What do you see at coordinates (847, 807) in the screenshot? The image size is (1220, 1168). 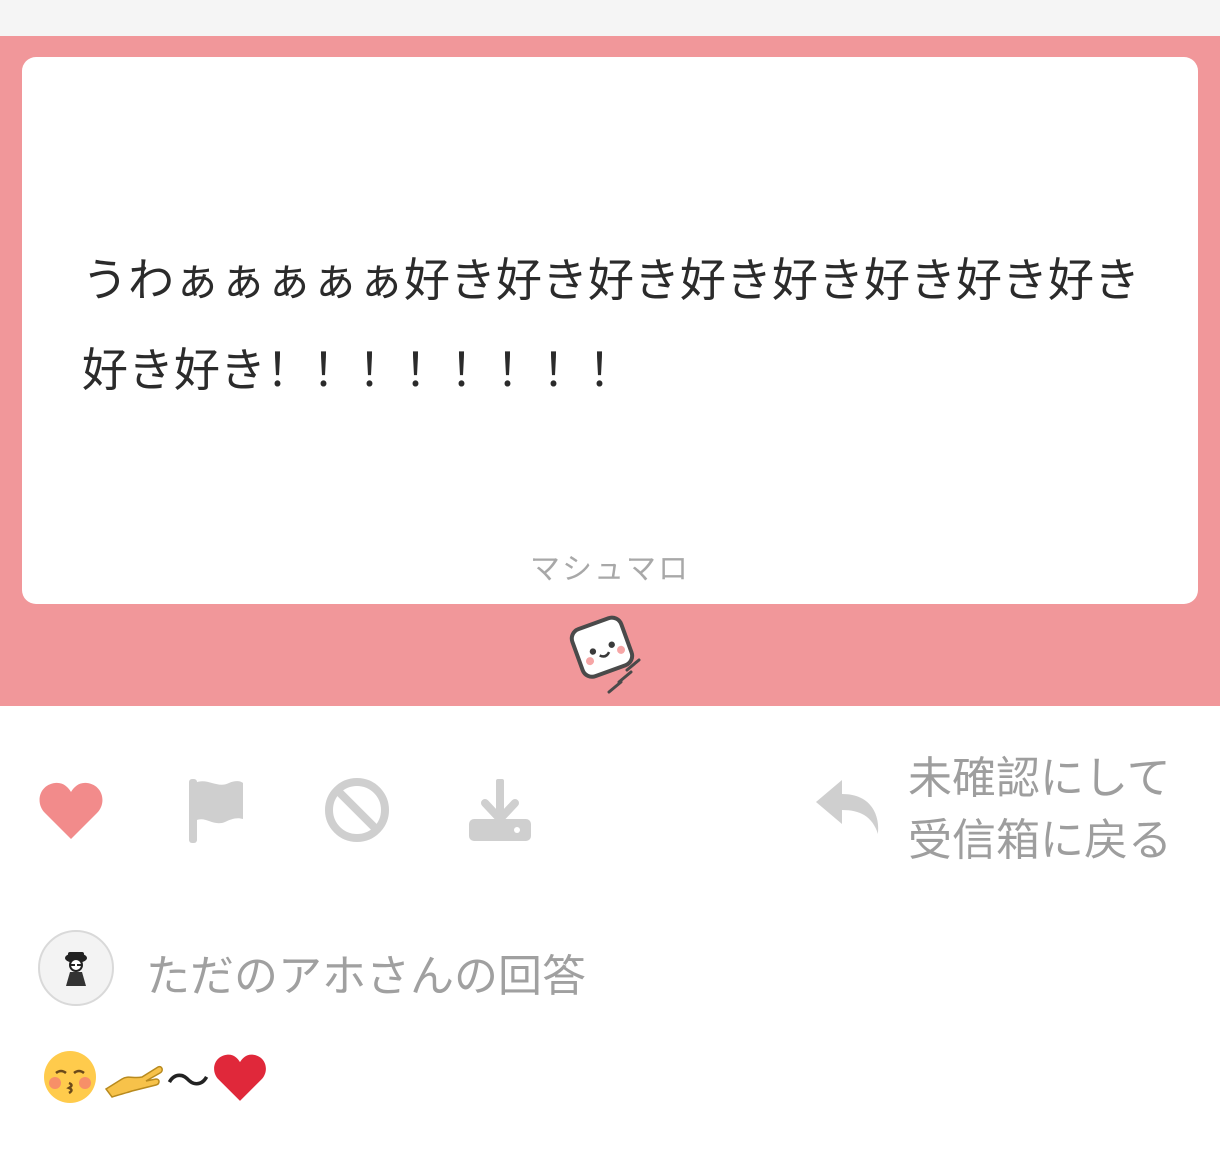 I see `undo-arrow-icon` at bounding box center [847, 807].